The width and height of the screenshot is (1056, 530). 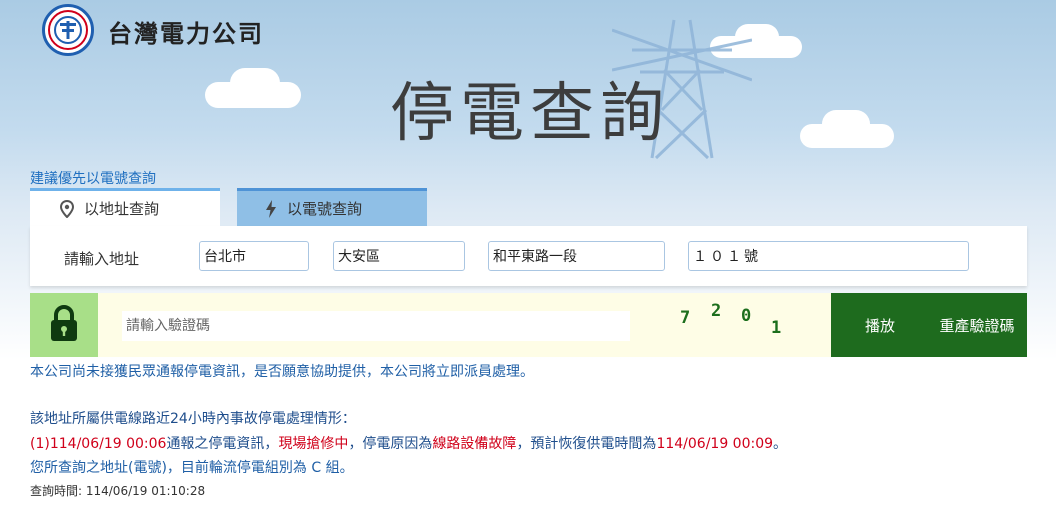 What do you see at coordinates (376, 326) in the screenshot?
I see `captcha-input` at bounding box center [376, 326].